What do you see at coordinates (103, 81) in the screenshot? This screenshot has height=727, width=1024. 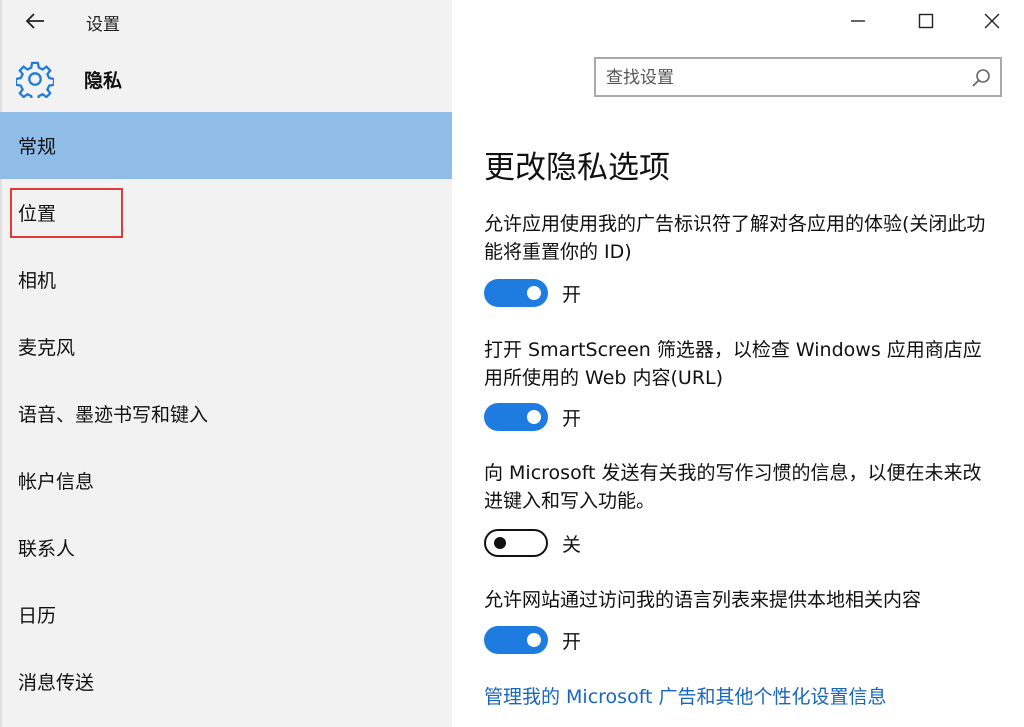 I see `page-header-title: 隐私` at bounding box center [103, 81].